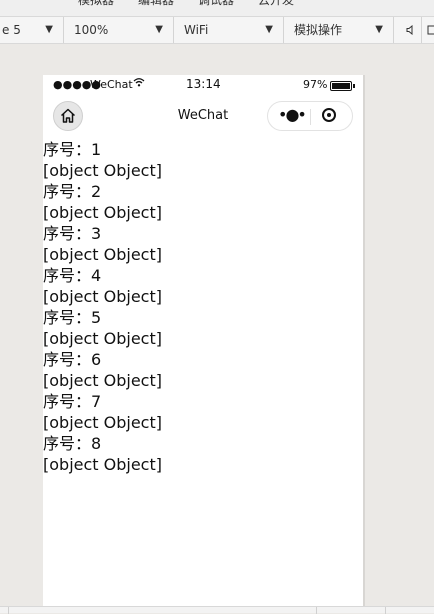 The image size is (434, 614). What do you see at coordinates (72, 359) in the screenshot?
I see `index-label: 序号：6` at bounding box center [72, 359].